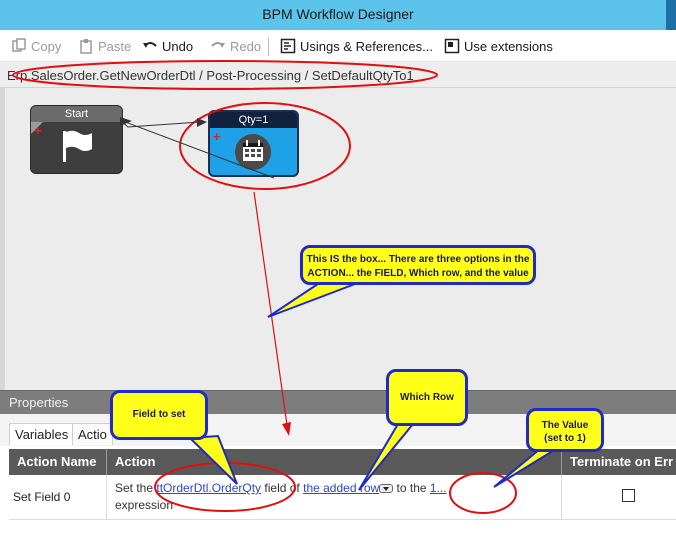  Describe the element at coordinates (253, 120) in the screenshot. I see `set-field-node-label: Qty=1` at that location.